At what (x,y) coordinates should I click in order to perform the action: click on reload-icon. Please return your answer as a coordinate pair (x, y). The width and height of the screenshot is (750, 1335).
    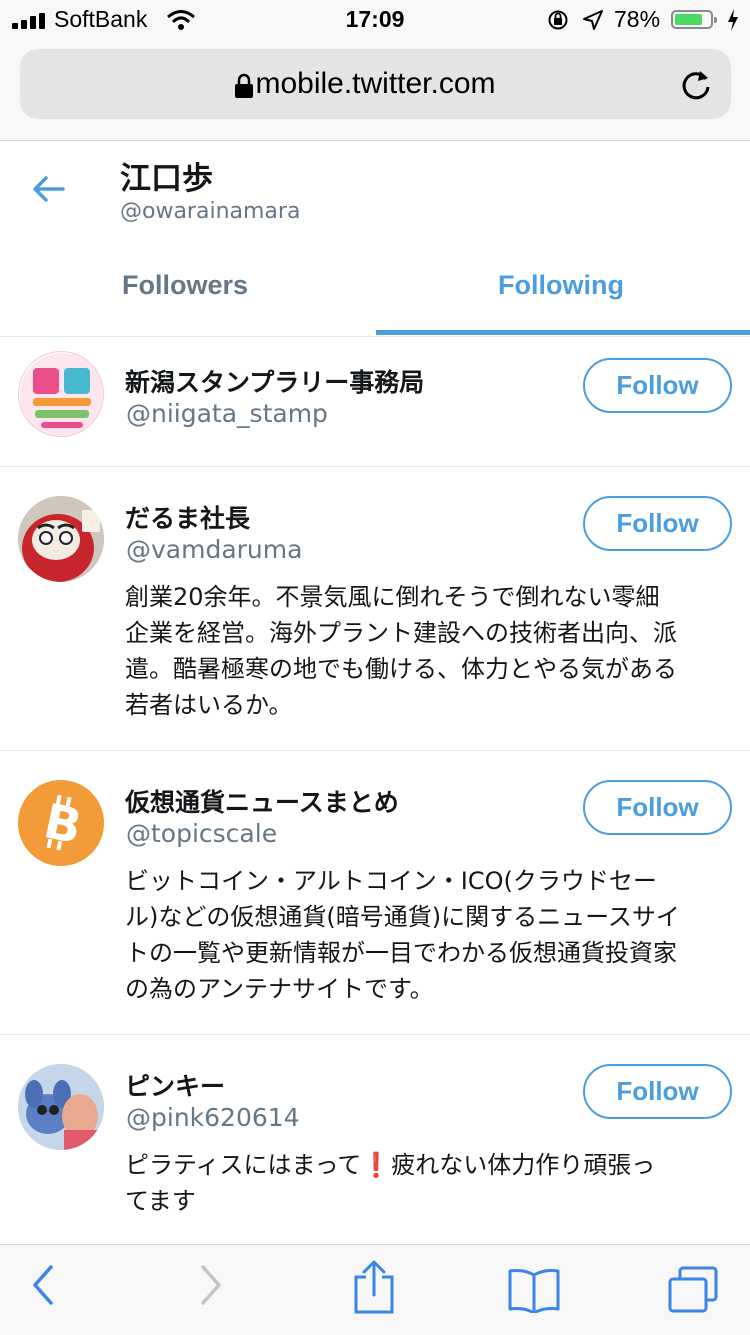
    Looking at the image, I should click on (696, 84).